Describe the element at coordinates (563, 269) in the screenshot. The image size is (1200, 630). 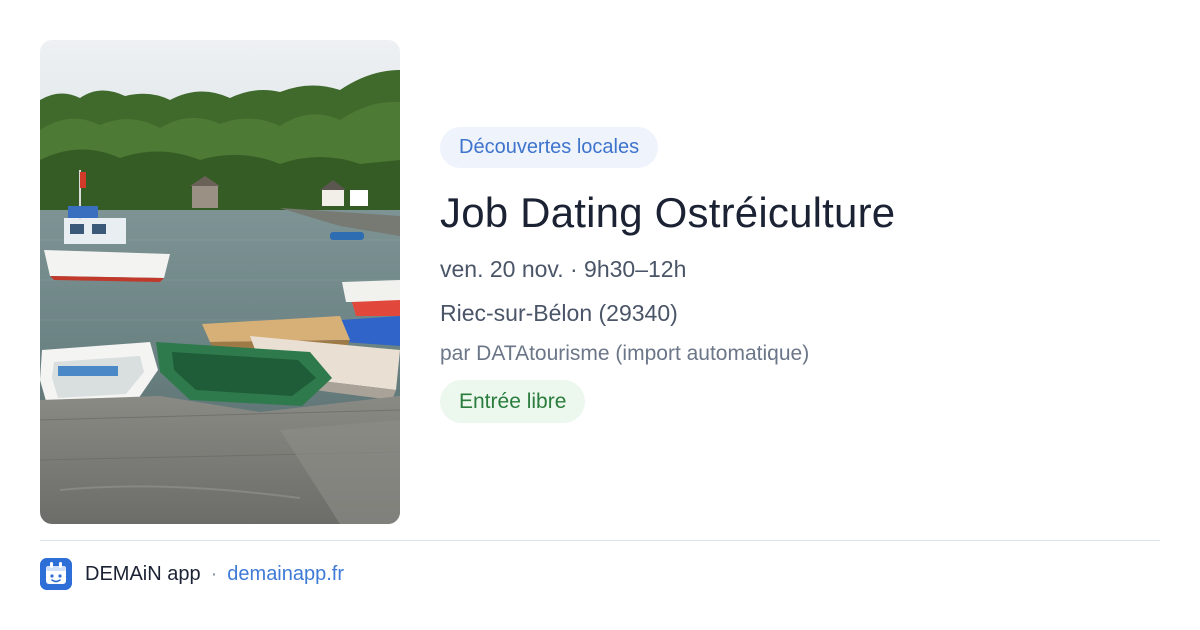
I see `event-datetime: ven. 20 nov. · 9h30–12h` at that location.